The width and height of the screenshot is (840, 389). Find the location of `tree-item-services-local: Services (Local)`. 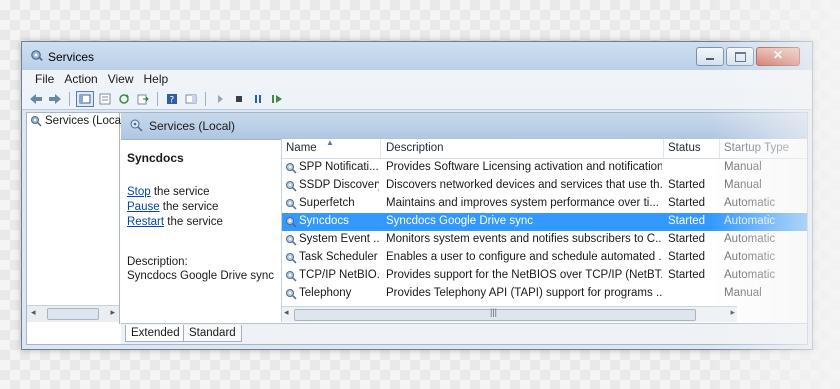

tree-item-services-local: Services (Local) is located at coordinates (78, 121).